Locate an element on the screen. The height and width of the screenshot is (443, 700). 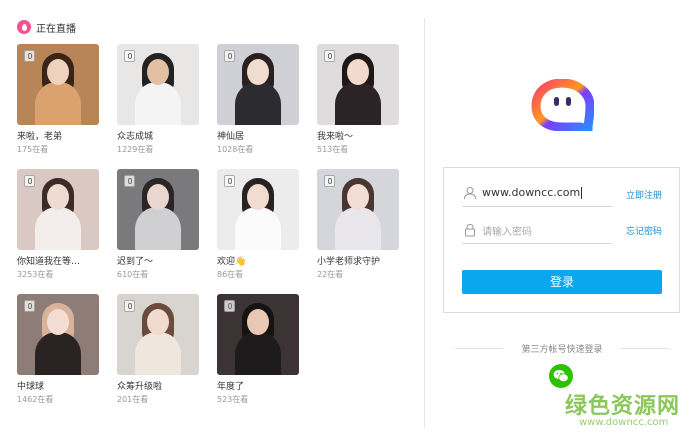
stream-card: 众志成城 1229在看 is located at coordinates (158, 99).